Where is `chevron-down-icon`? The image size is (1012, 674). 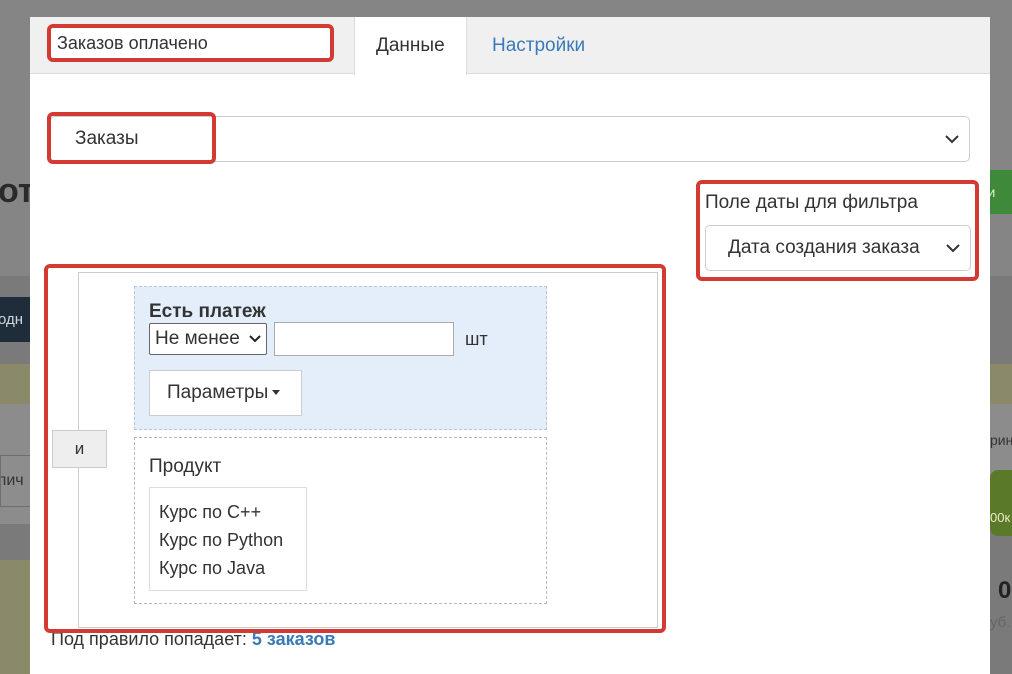
chevron-down-icon is located at coordinates (952, 139).